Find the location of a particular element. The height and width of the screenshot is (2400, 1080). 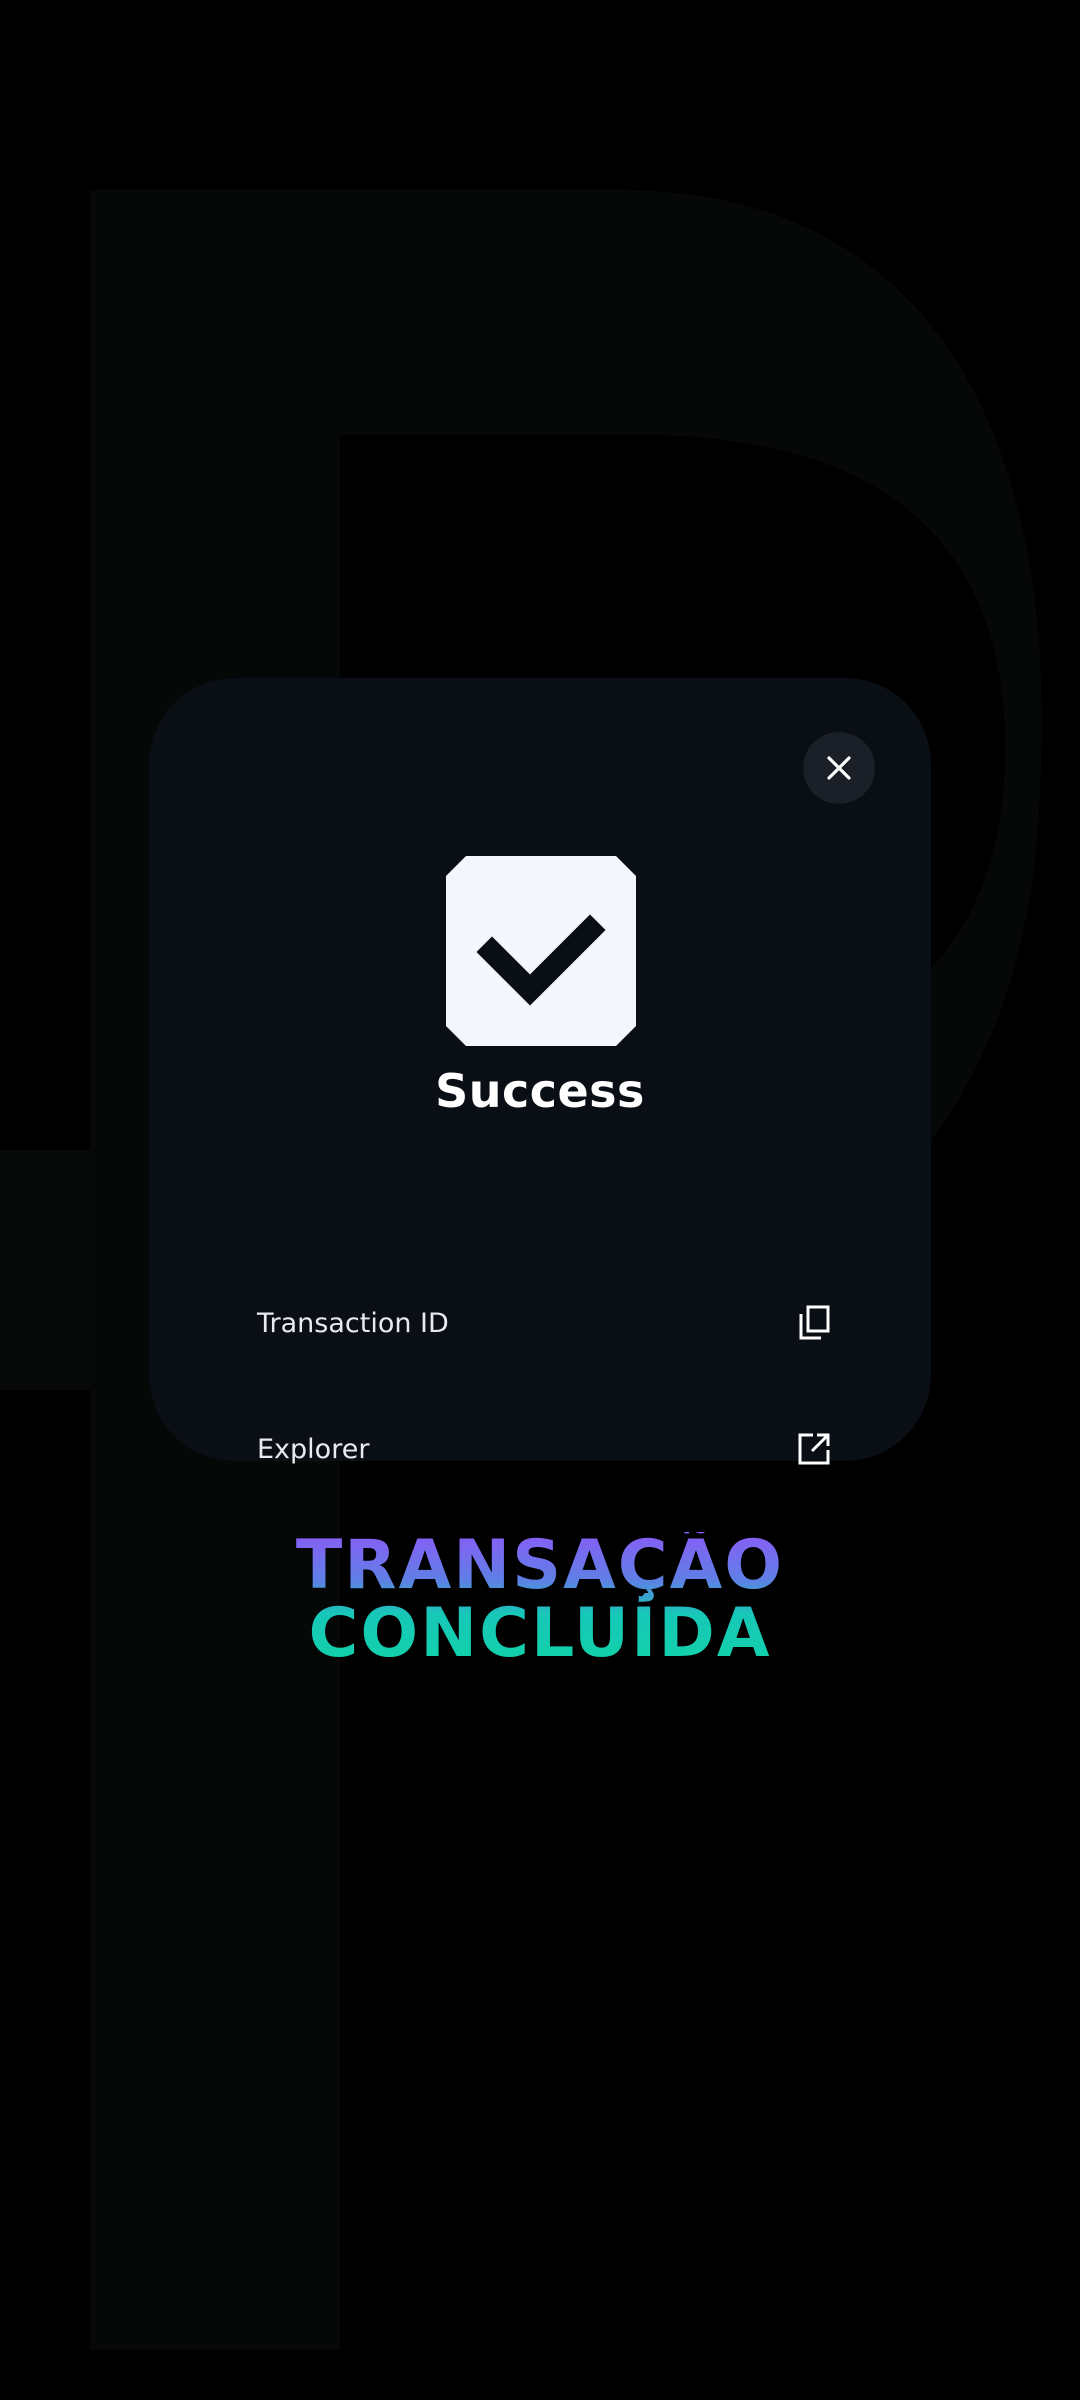

modal-title: Success is located at coordinates (540, 1091).